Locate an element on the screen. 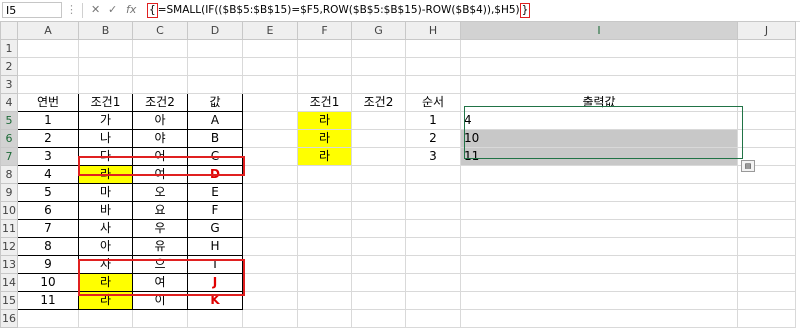 The height and width of the screenshot is (328, 800). cell-i9 is located at coordinates (599, 192).